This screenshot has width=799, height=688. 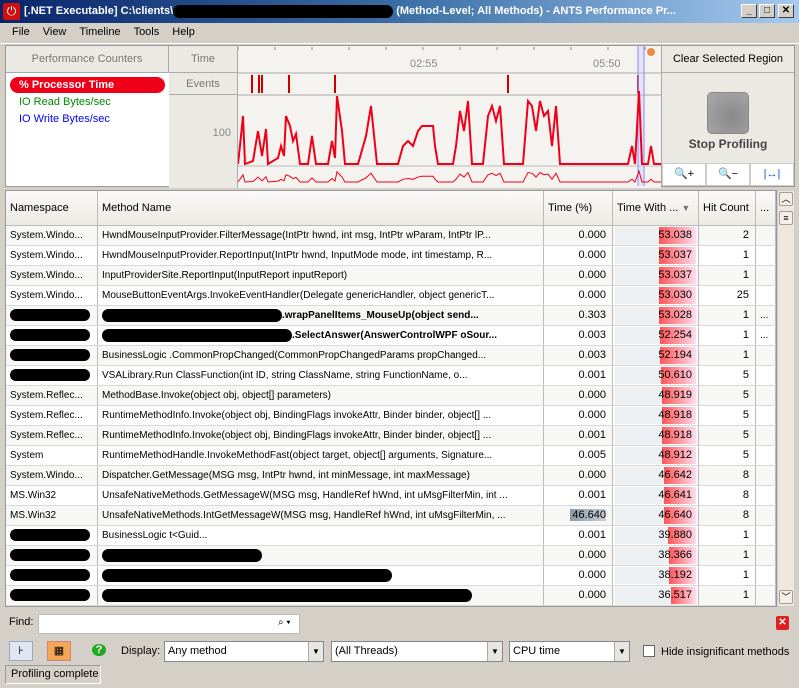 I want to click on display-select: Any method ▼, so click(x=244, y=651).